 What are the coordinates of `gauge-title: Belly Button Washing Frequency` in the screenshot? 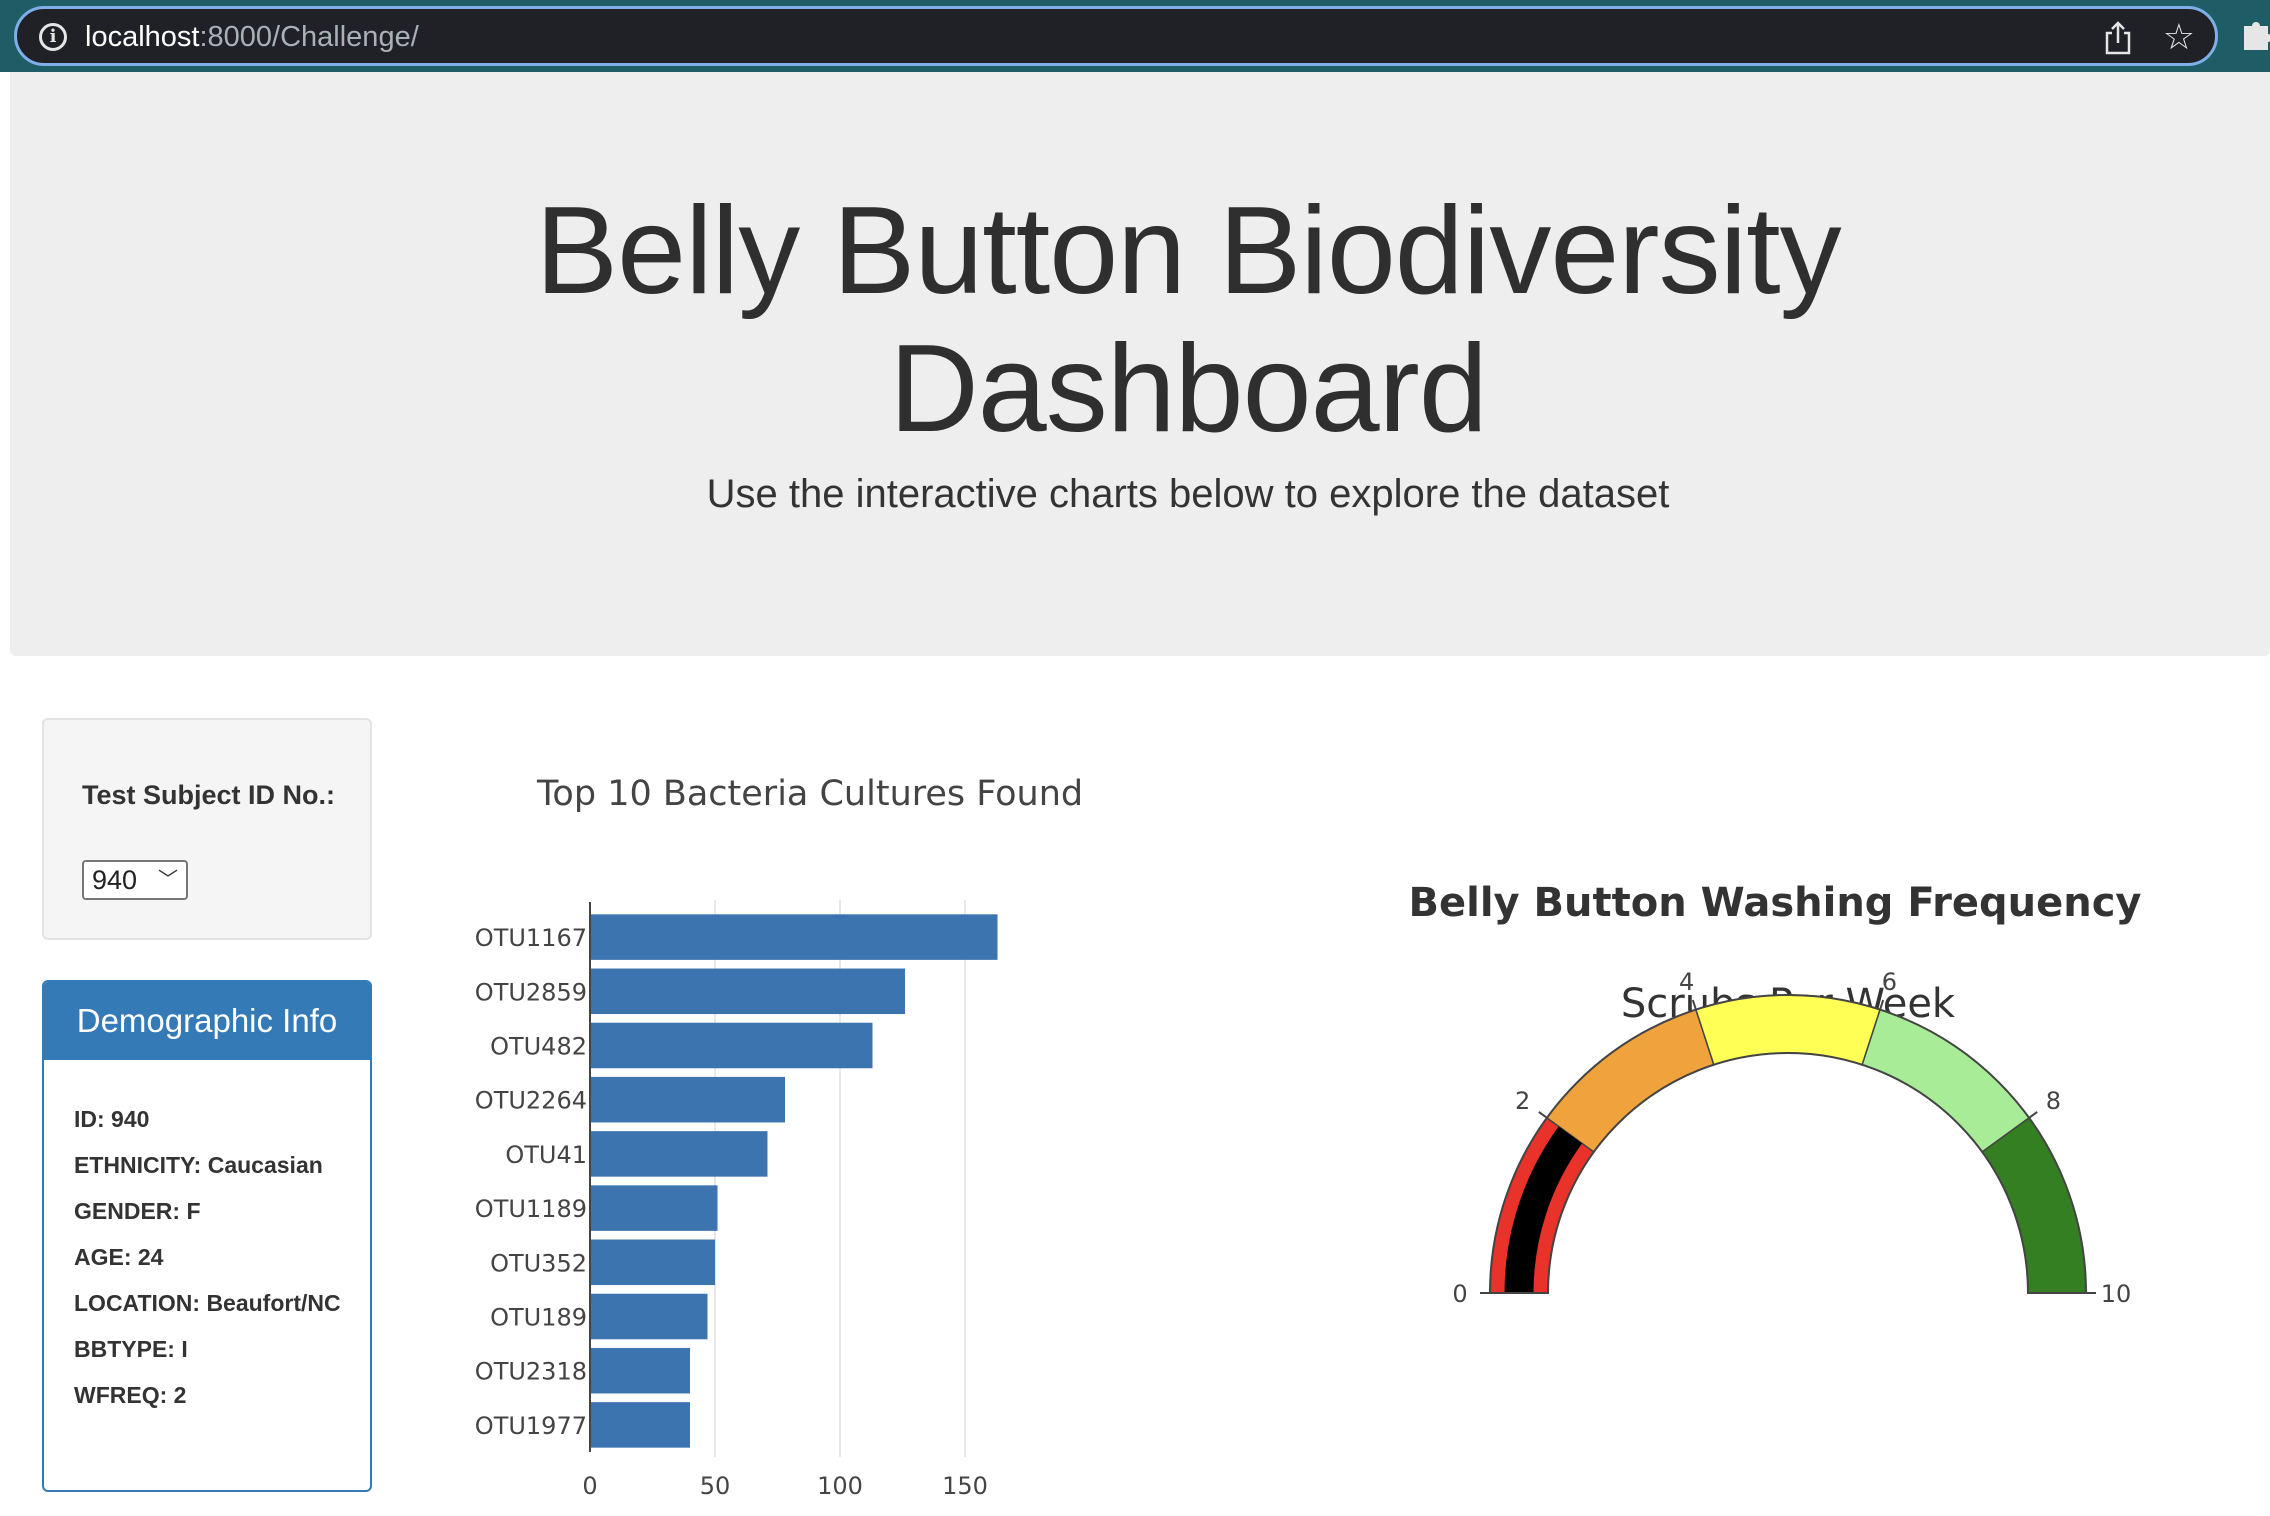 It's located at (1775, 903).